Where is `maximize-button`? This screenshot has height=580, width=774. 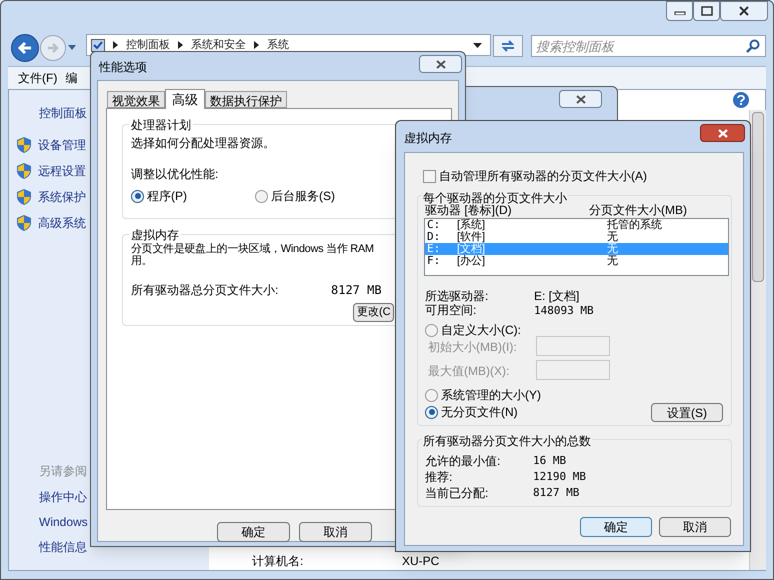
maximize-button is located at coordinates (706, 11).